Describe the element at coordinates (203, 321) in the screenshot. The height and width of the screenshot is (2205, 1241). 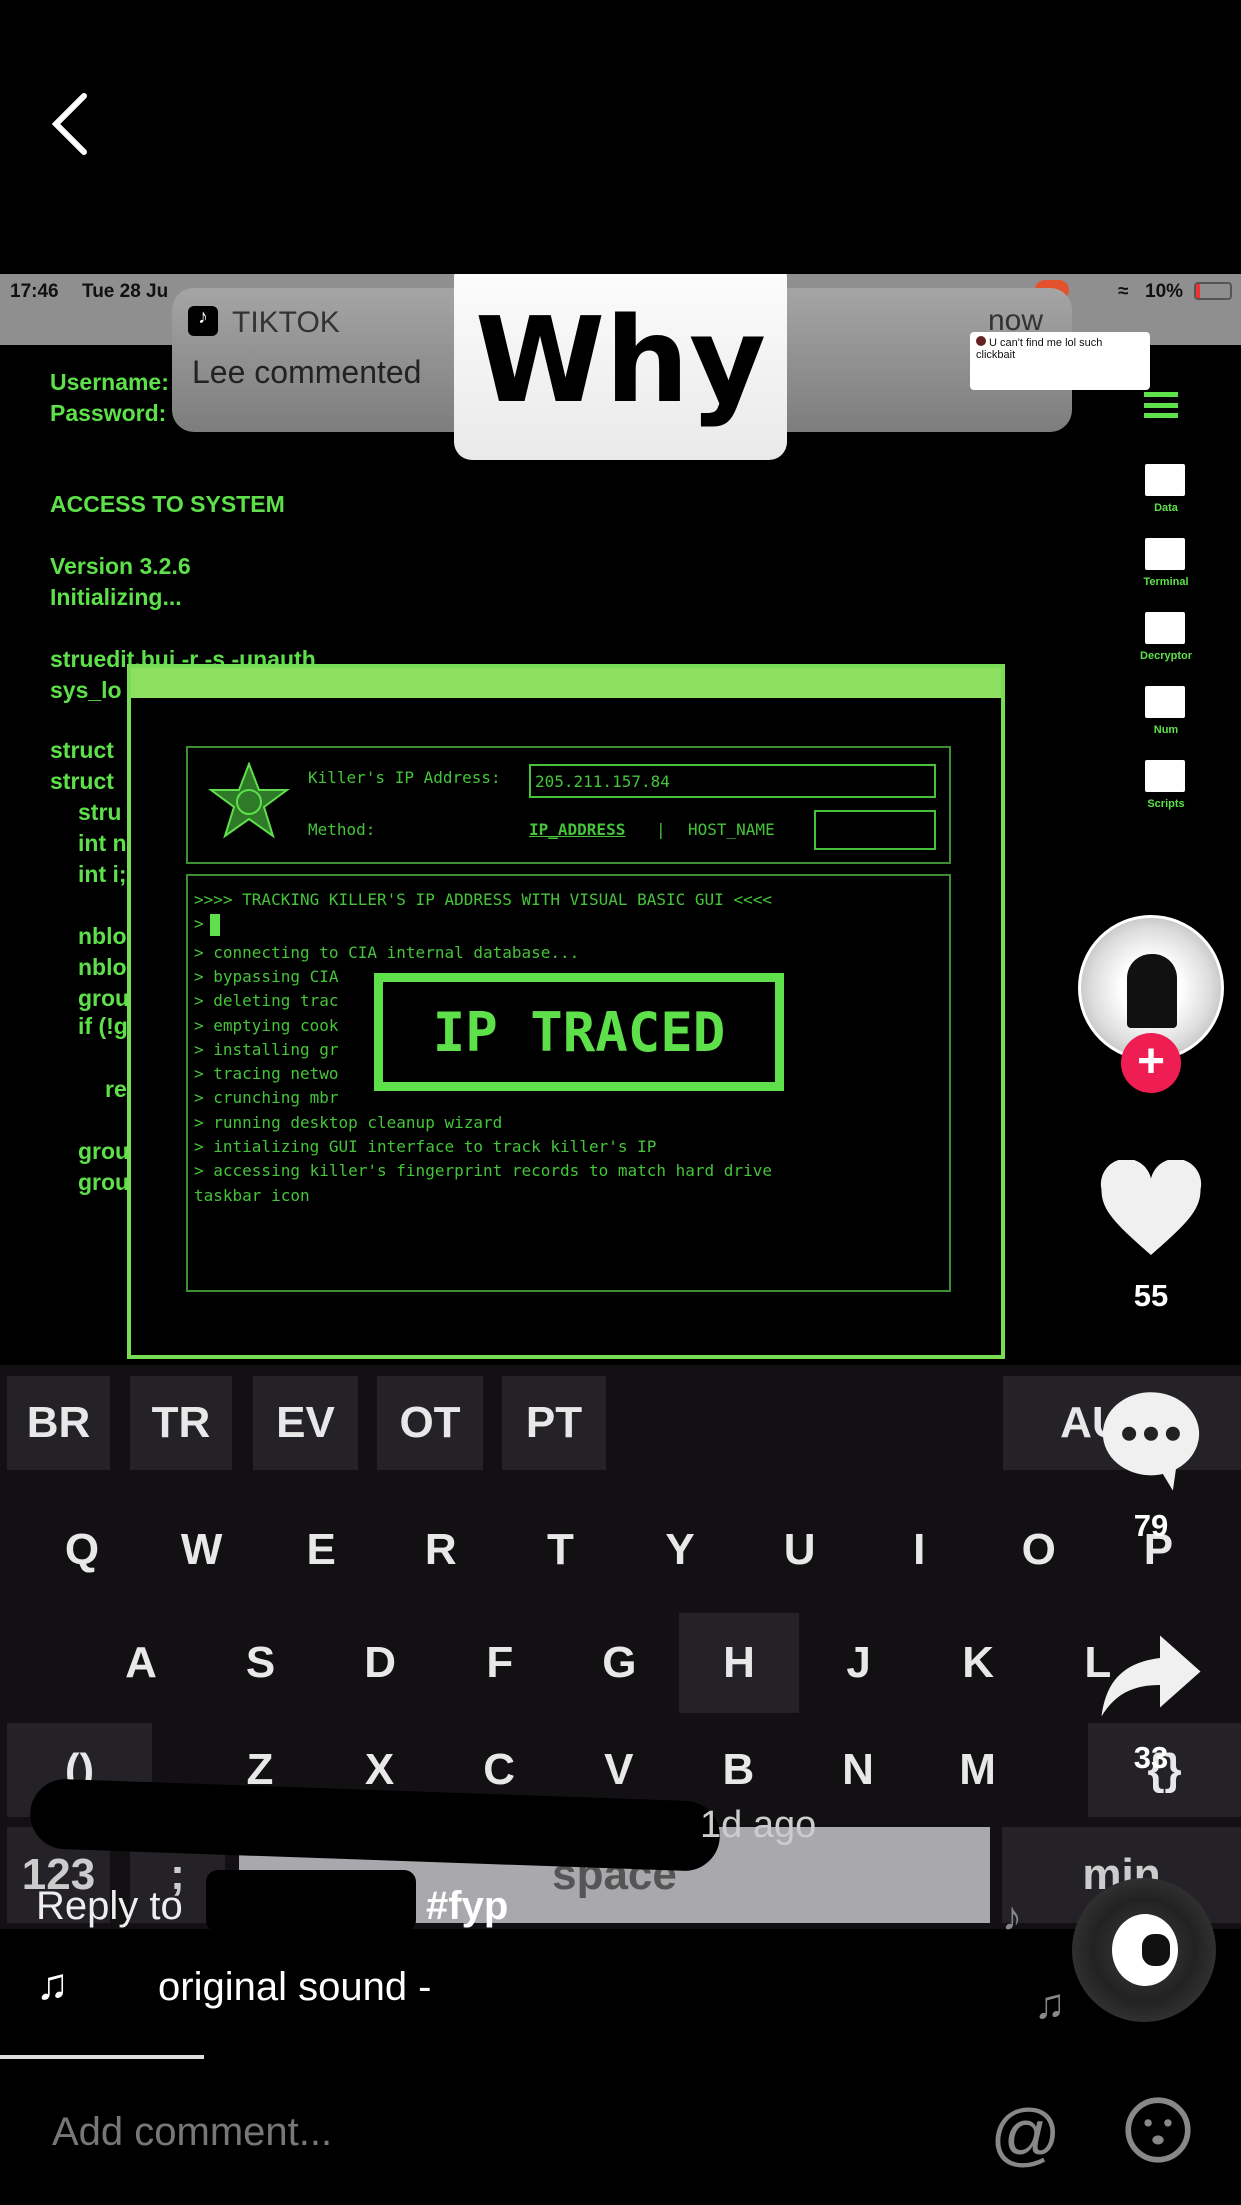
I see `tiktok-logo-icon: ♪` at that location.